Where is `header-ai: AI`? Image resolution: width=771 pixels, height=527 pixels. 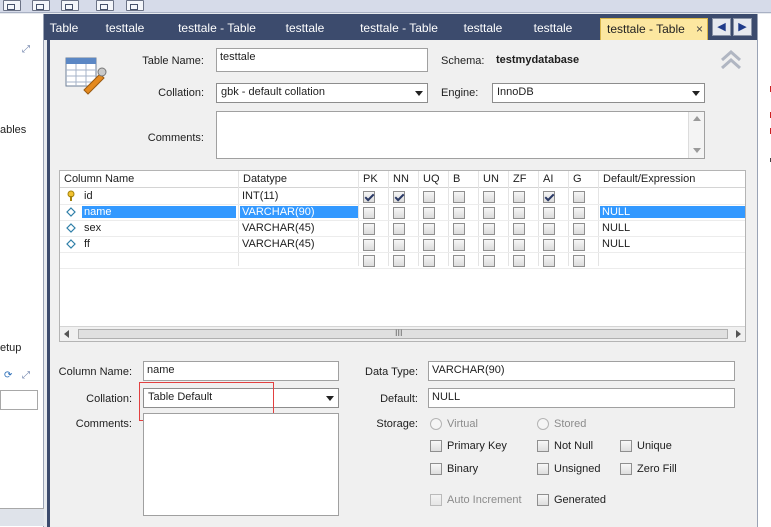
header-ai: AI is located at coordinates (548, 179).